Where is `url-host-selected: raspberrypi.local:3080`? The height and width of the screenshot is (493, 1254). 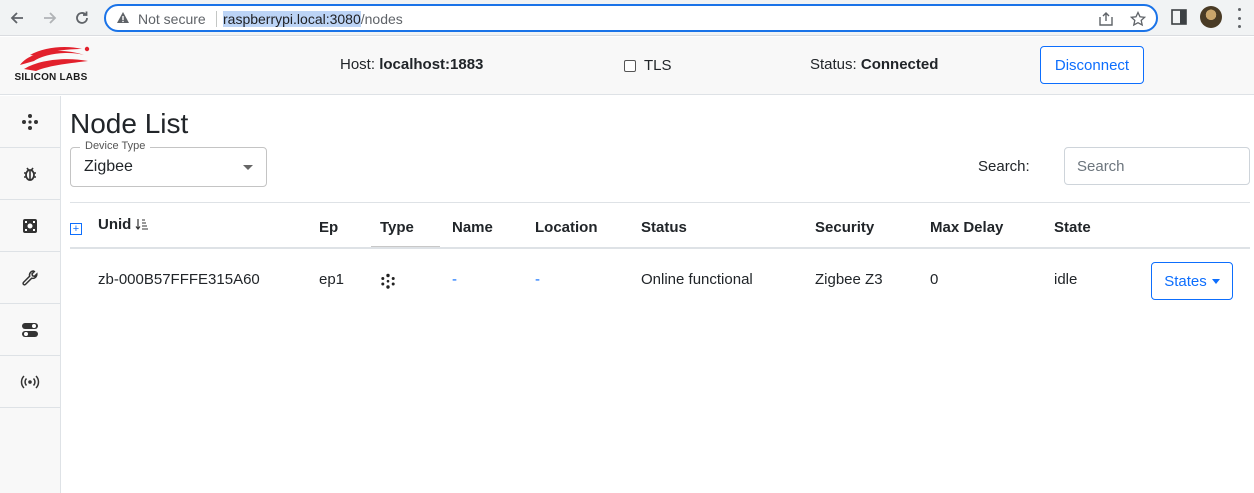
url-host-selected: raspberrypi.local:3080 is located at coordinates (292, 19).